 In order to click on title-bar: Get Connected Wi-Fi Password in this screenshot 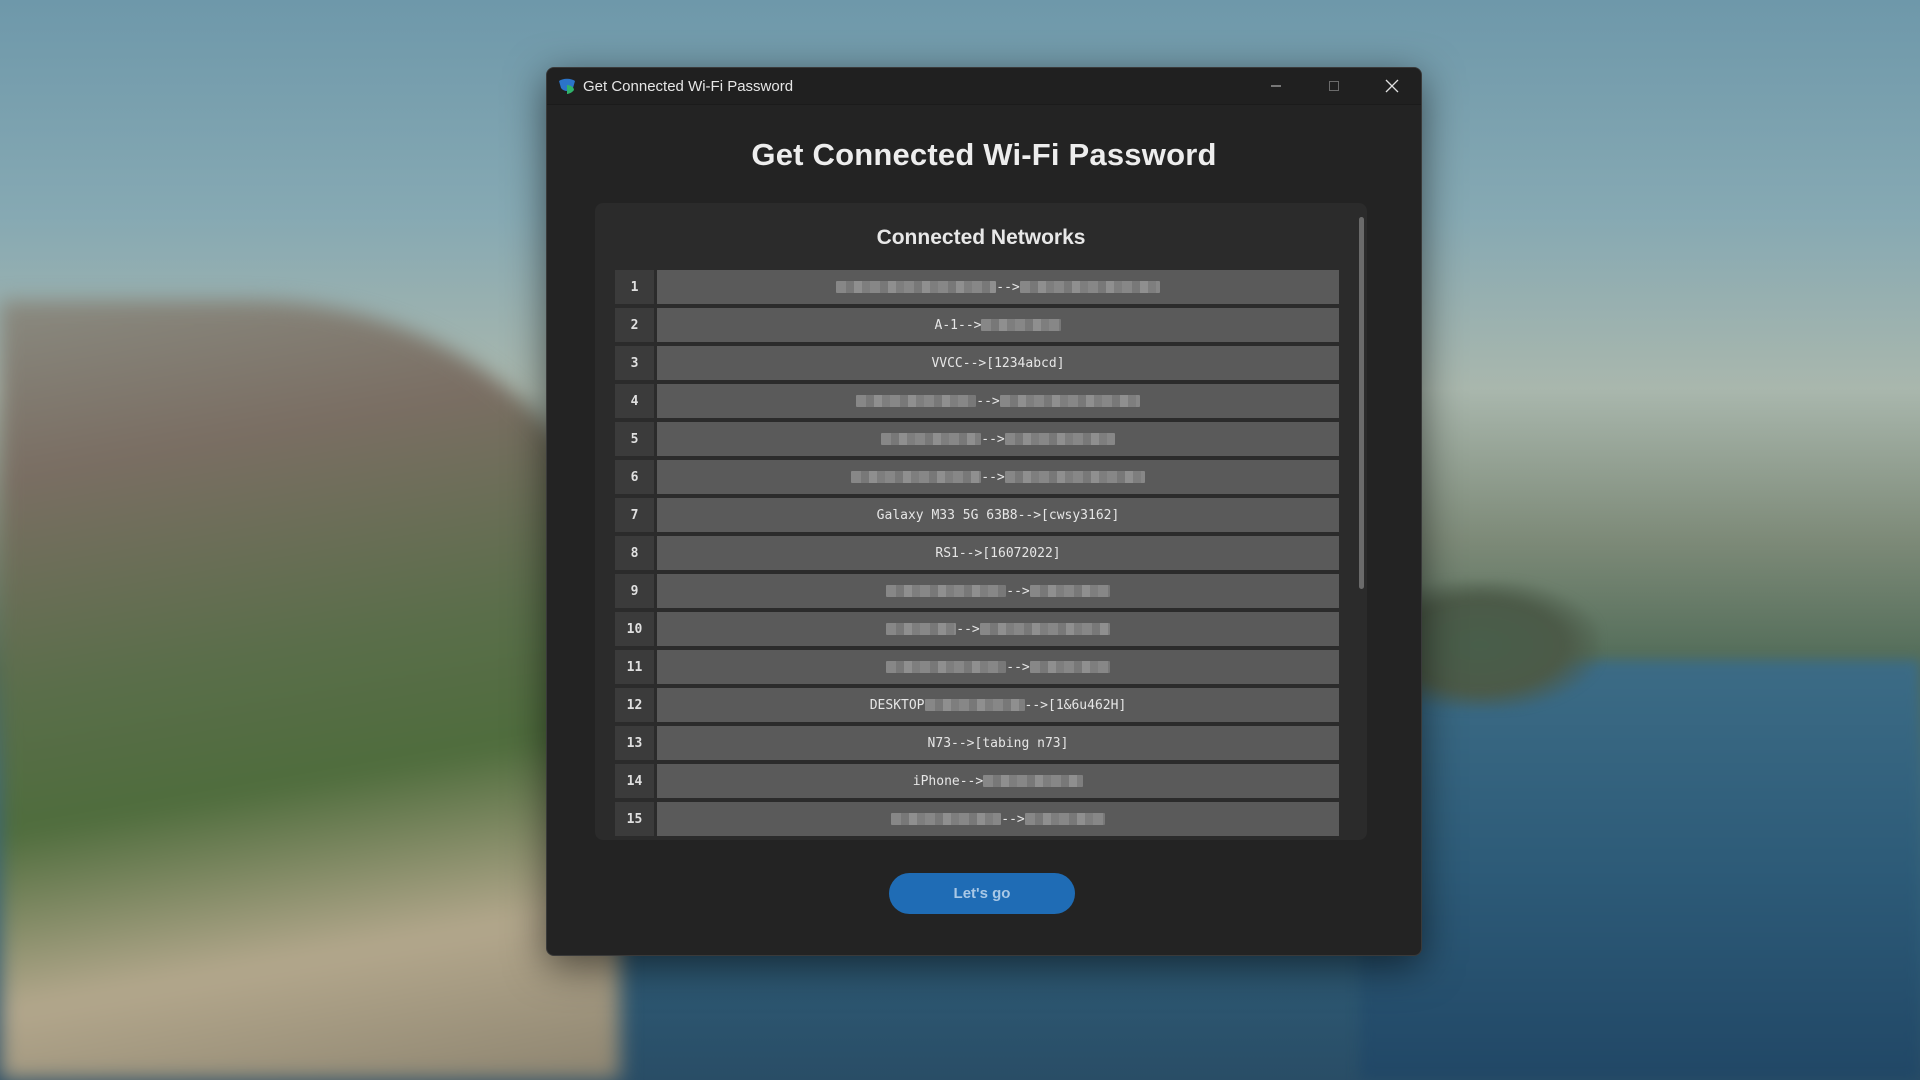, I will do `click(984, 86)`.